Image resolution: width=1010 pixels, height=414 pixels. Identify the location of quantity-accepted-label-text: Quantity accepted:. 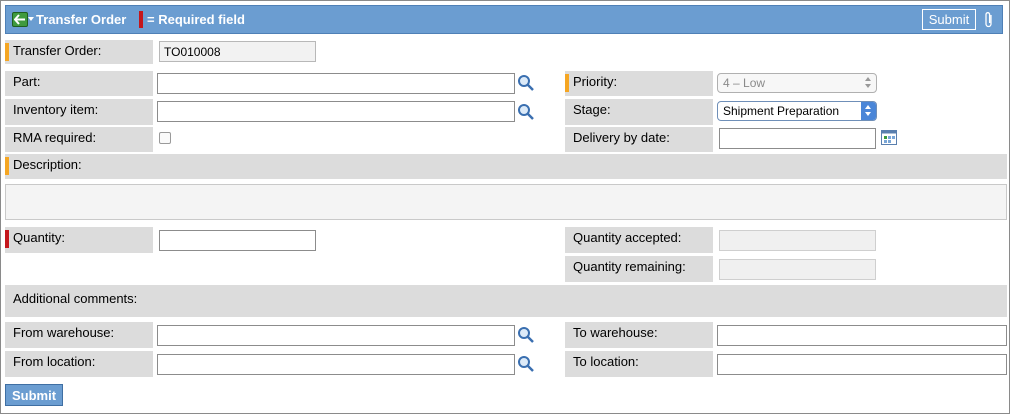
(627, 237).